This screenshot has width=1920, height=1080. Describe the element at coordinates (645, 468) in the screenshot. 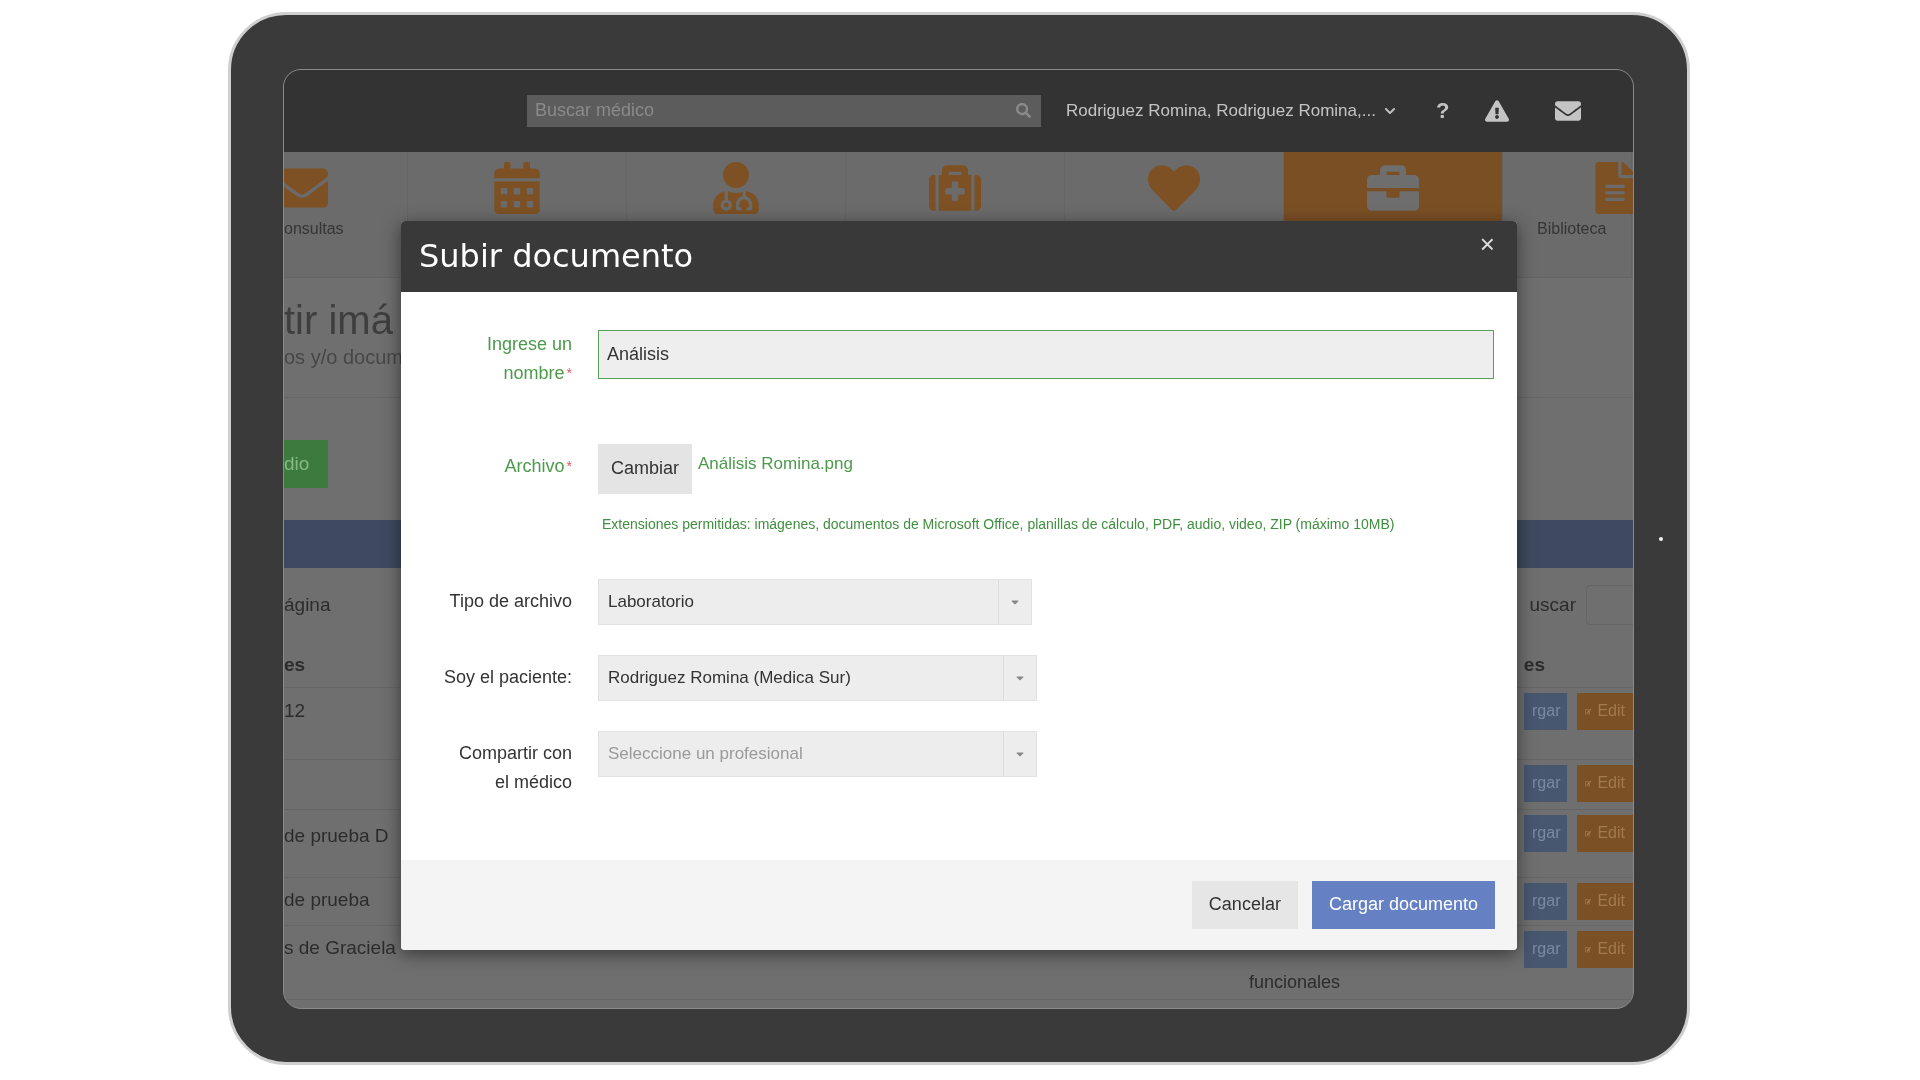

I see `change-file-button: Cambiar` at that location.